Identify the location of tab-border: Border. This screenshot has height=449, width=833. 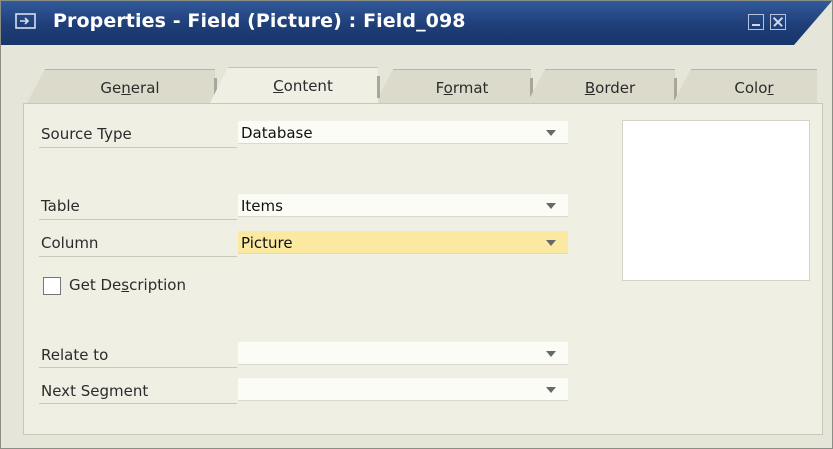
(602, 86).